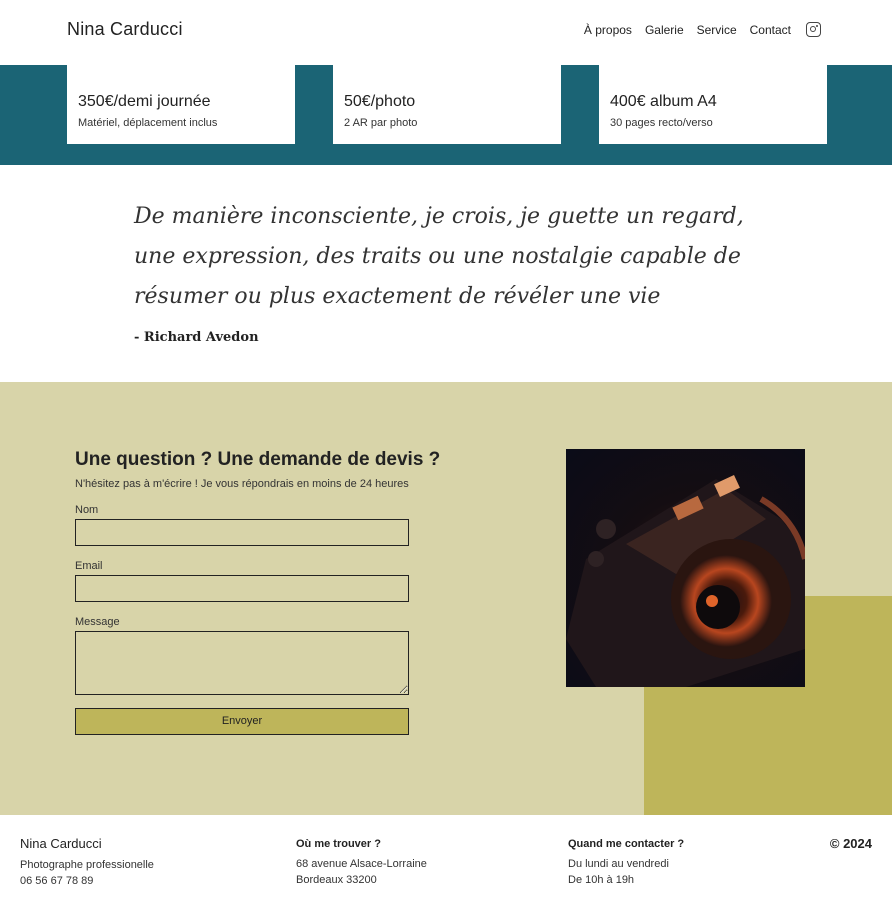 This screenshot has width=892, height=910. I want to click on price-card-album: 400€ album A4 30 pages recto/verso, so click(713, 104).